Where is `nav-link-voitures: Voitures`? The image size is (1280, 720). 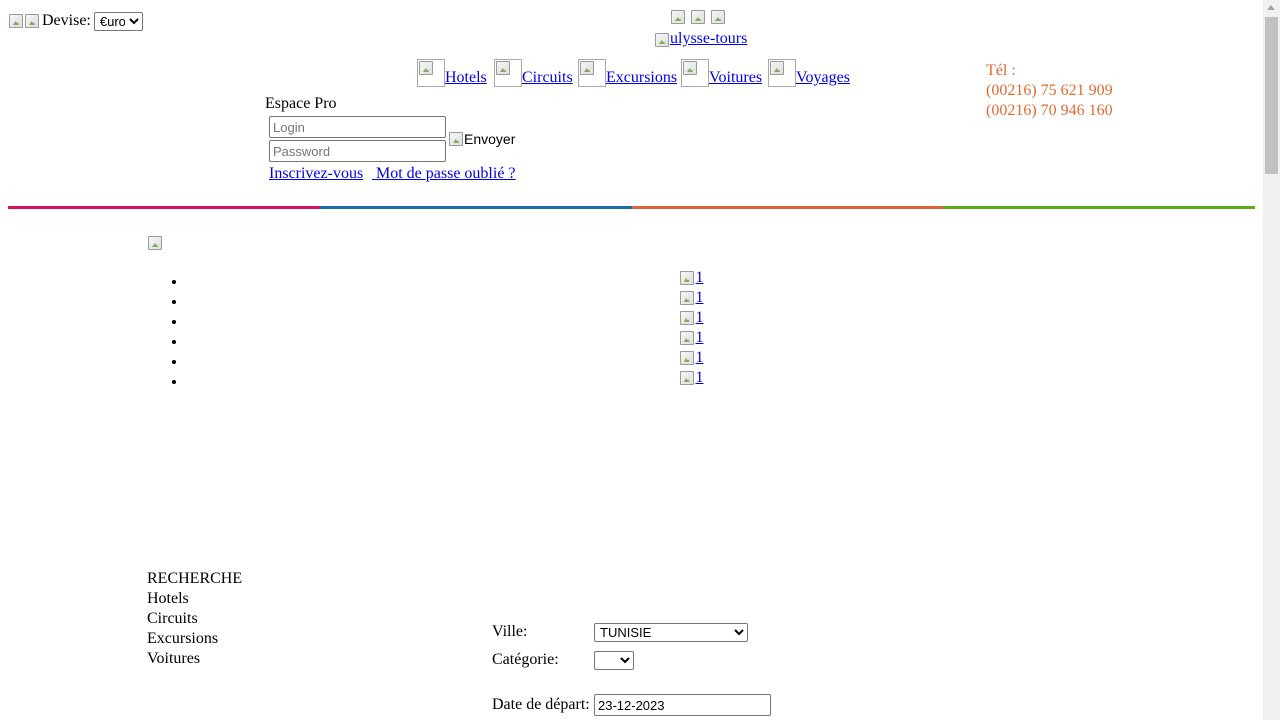
nav-link-voitures: Voitures is located at coordinates (735, 77).